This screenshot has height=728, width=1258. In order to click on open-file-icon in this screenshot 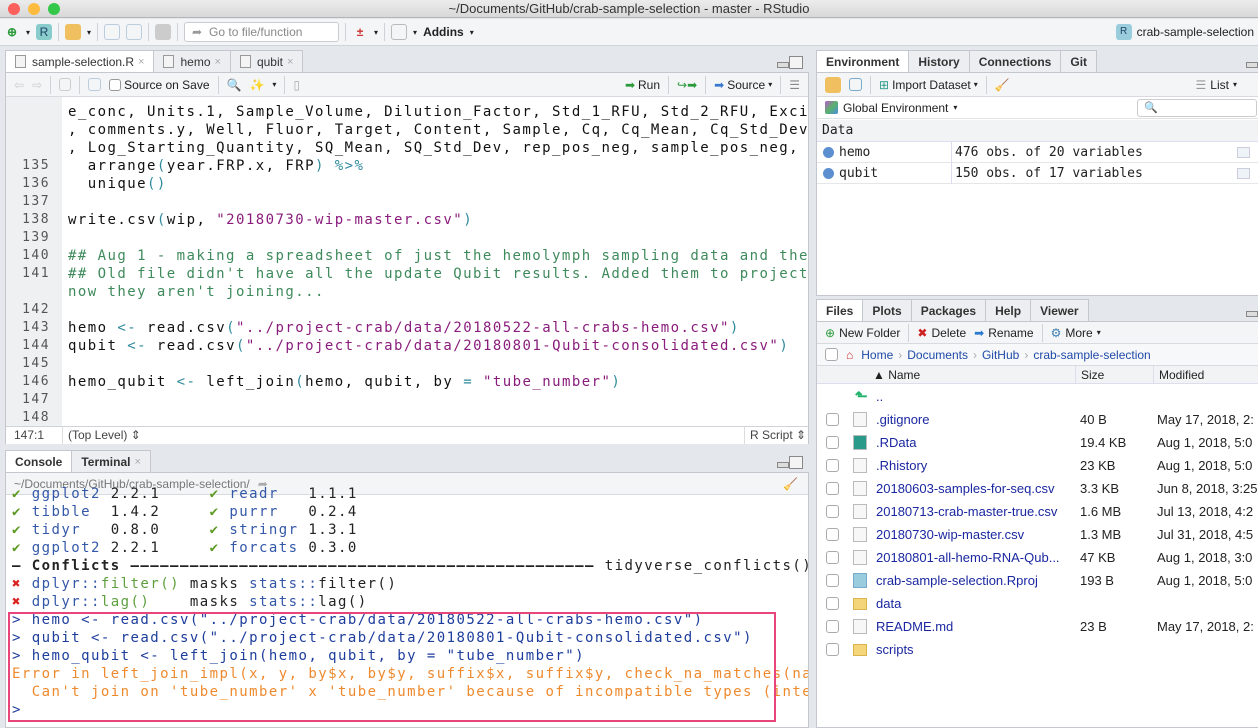, I will do `click(73, 32)`.